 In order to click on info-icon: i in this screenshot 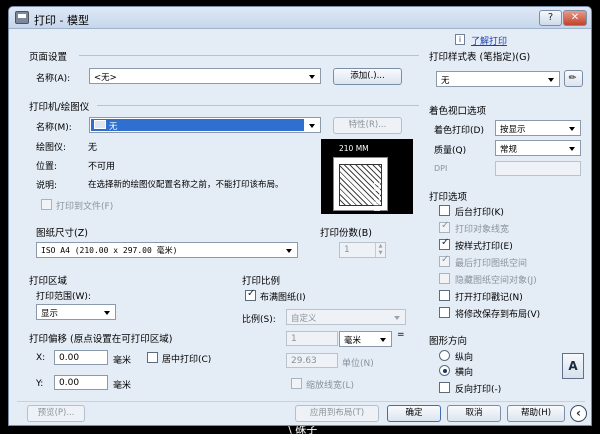, I will do `click(460, 39)`.